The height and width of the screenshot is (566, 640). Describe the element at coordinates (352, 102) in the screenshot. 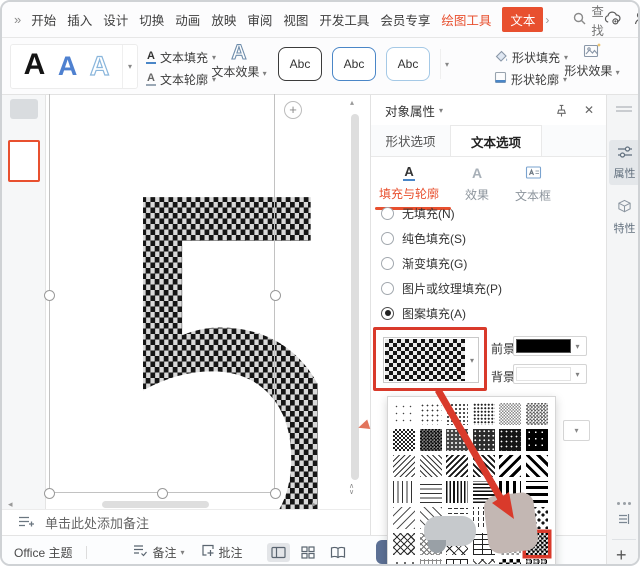

I see `vscroll-up-arrow: ▴` at that location.